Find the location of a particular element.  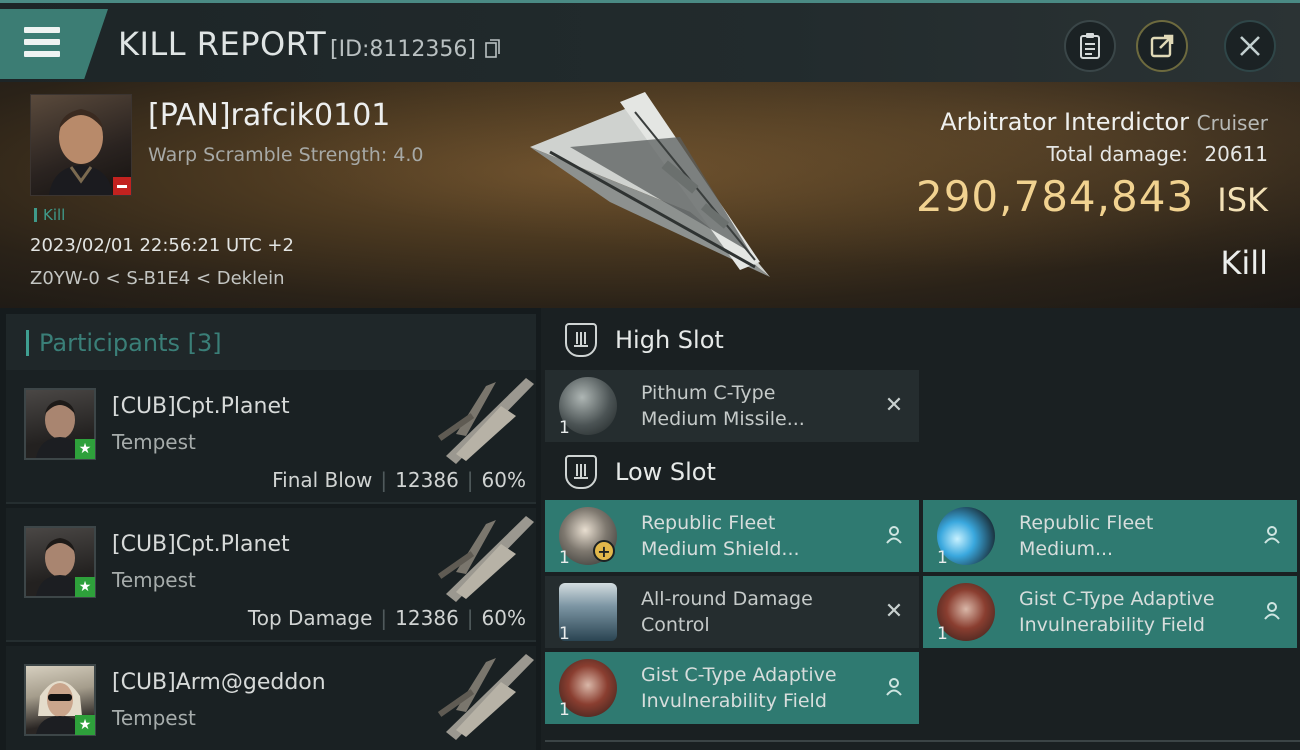

hamburger-icon is located at coordinates (42, 42).